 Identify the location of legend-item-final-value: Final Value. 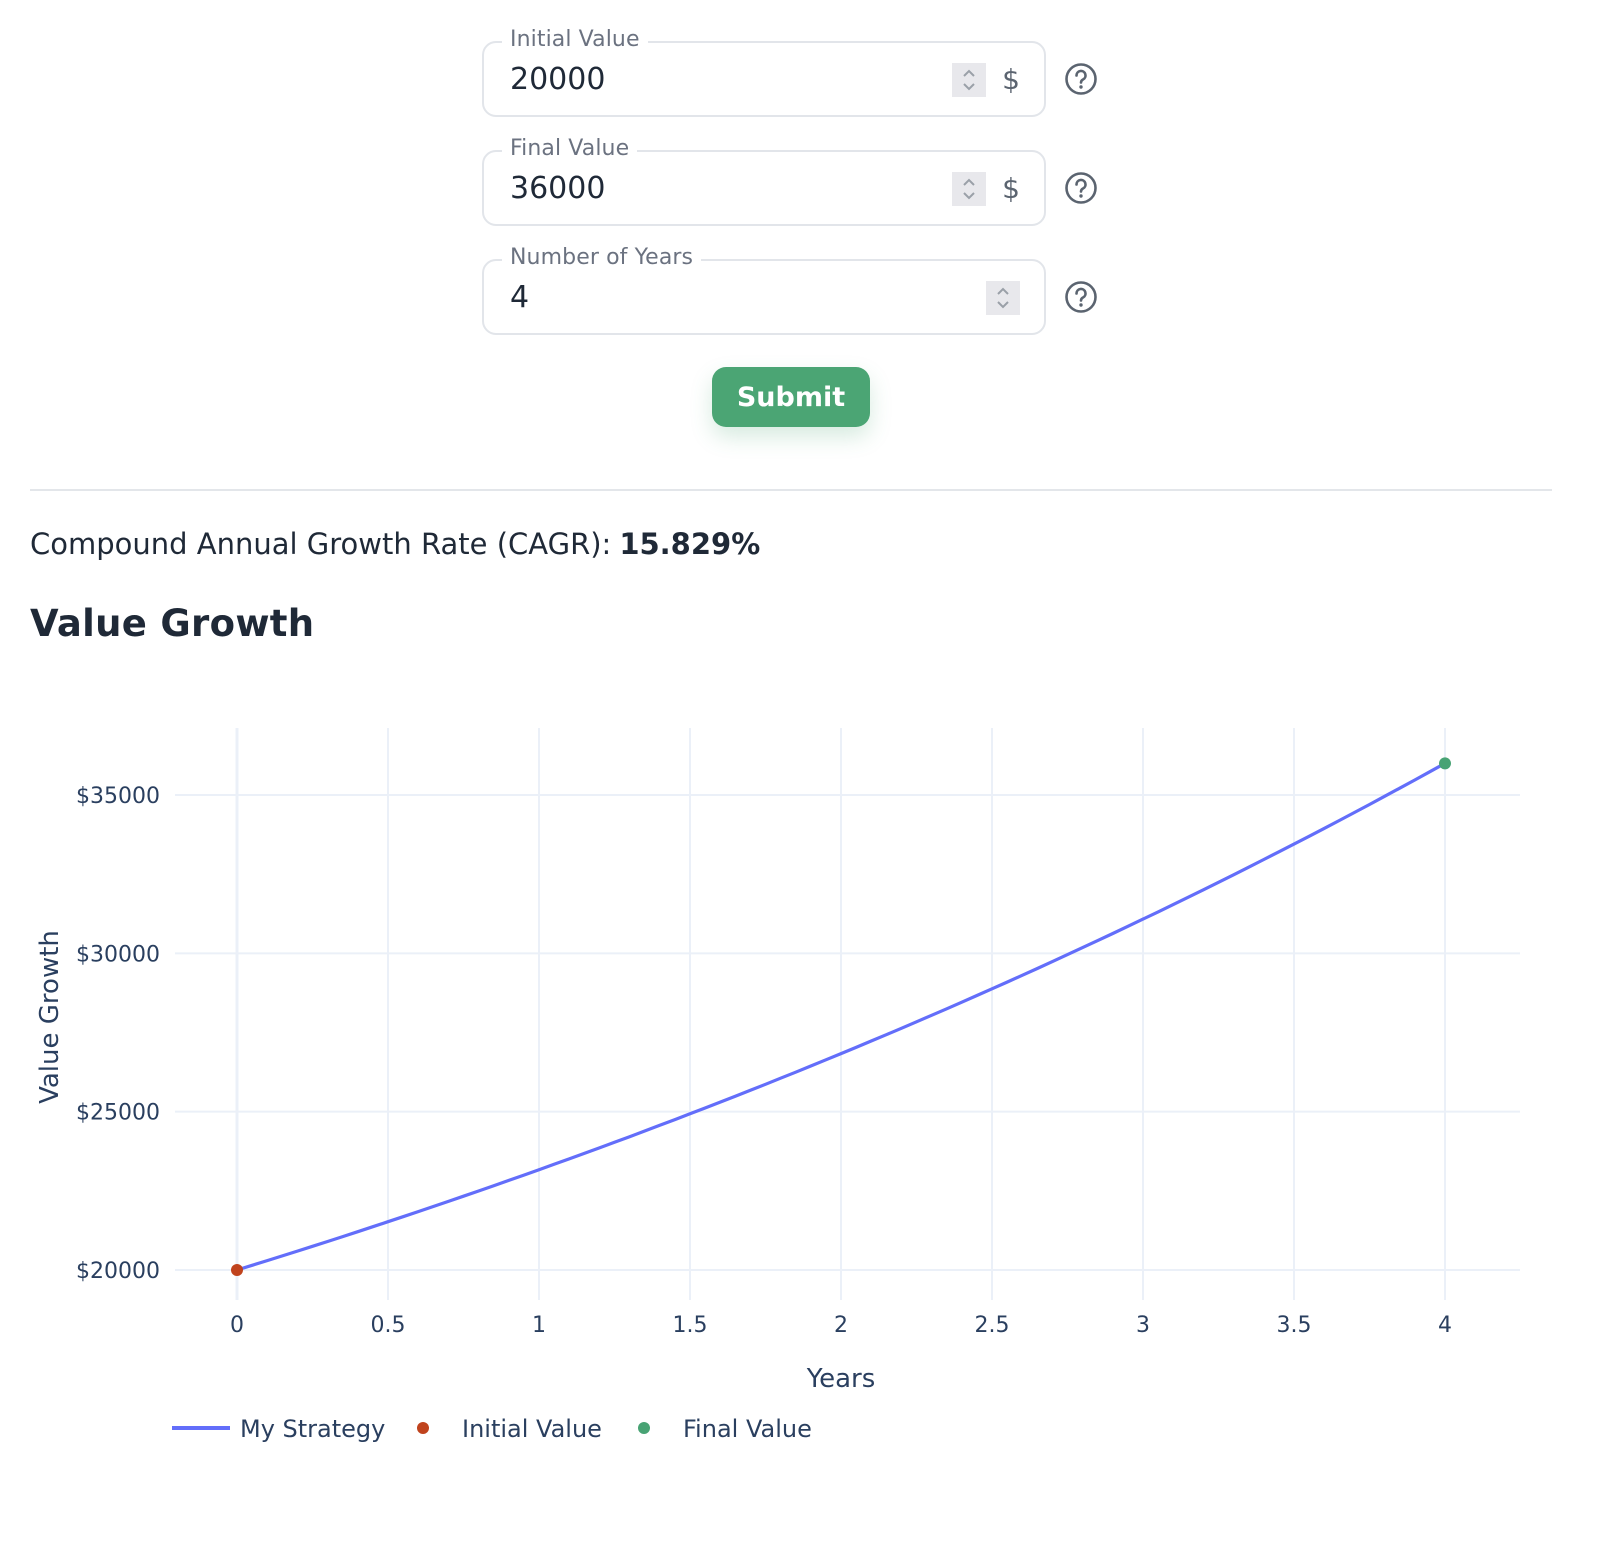
(725, 1429).